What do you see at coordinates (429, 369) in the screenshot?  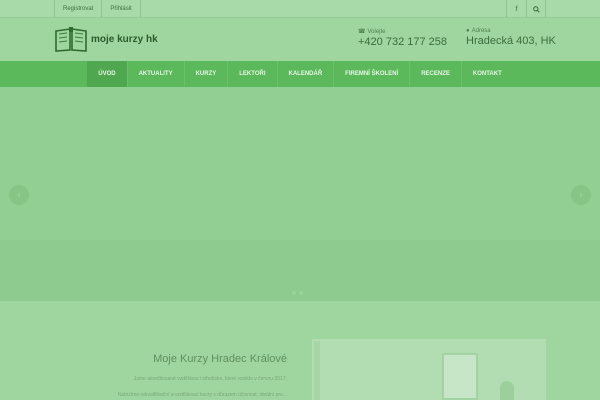 I see `classroom-photo` at bounding box center [429, 369].